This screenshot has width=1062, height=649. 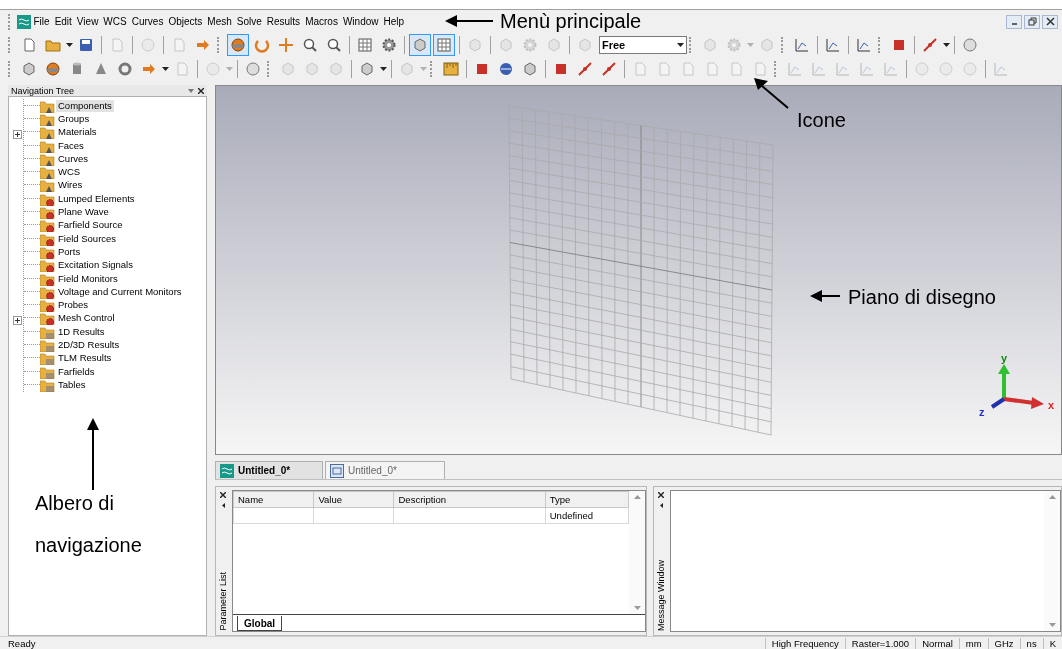 What do you see at coordinates (88, 278) in the screenshot?
I see `tree-item: Field Monitors` at bounding box center [88, 278].